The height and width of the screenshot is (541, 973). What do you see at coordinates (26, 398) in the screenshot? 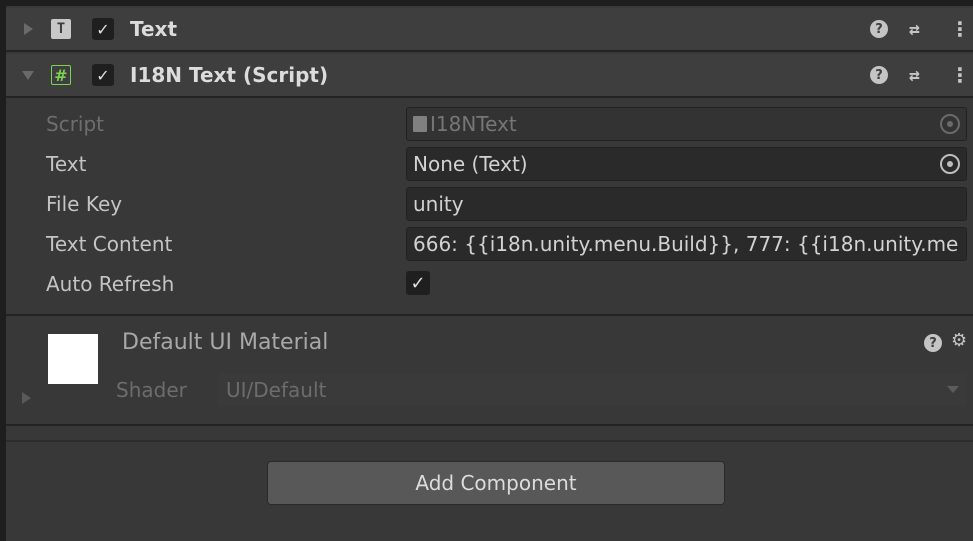
I see `material-foldout-icon` at bounding box center [26, 398].